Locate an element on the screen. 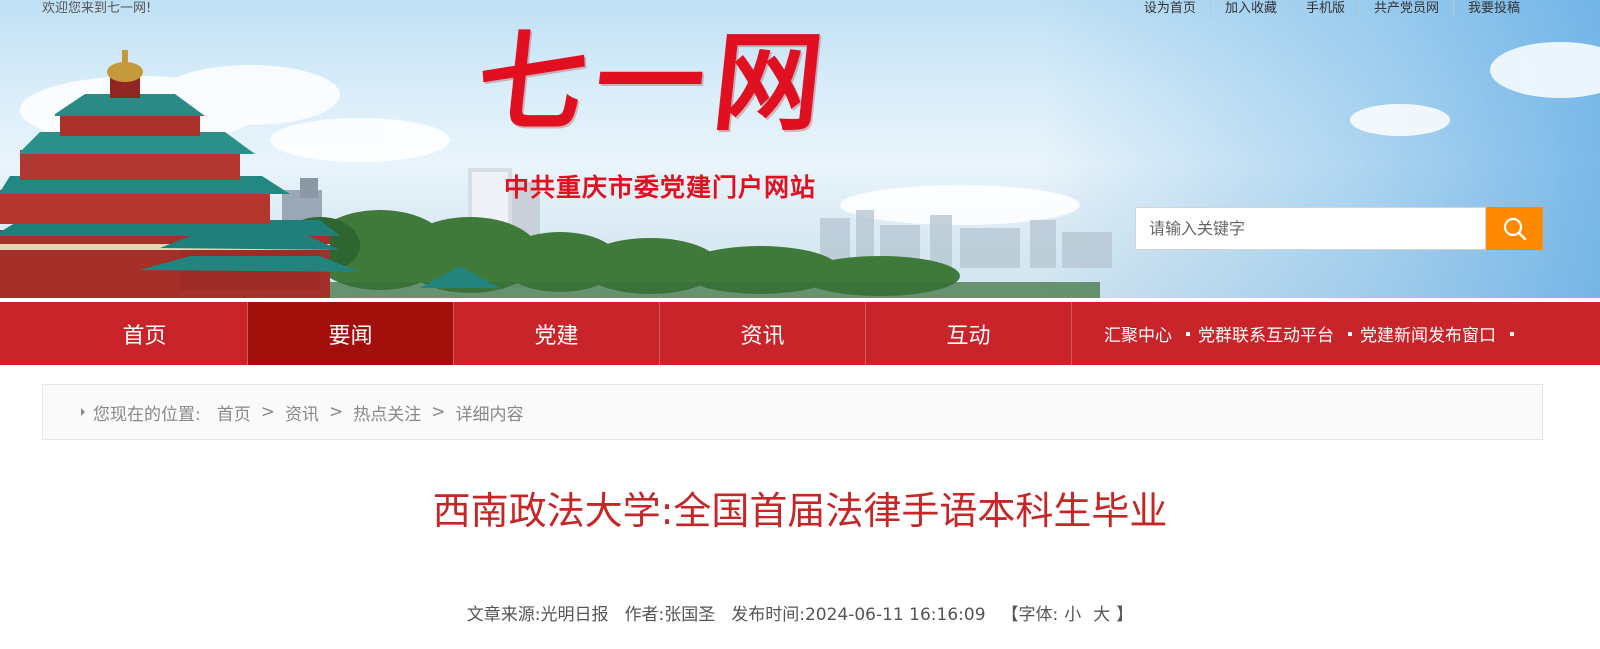  breadcrumb-current: 详细内容 is located at coordinates (489, 414).